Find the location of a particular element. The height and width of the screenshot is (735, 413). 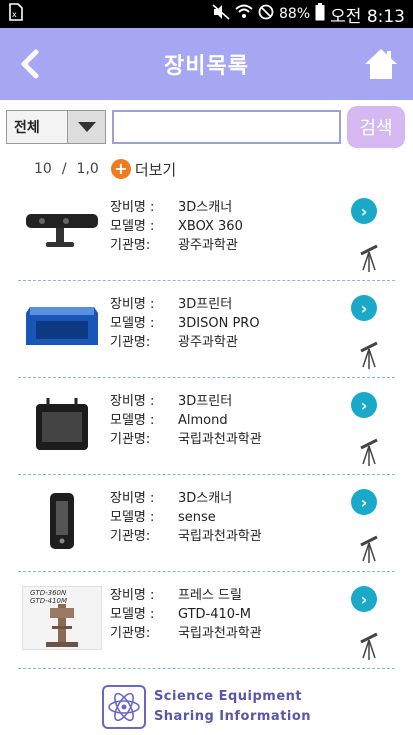

item-info: 장비명 : 3D프린터 모델명 : Almond 기관명: 국립과천과학관 is located at coordinates (186, 433).